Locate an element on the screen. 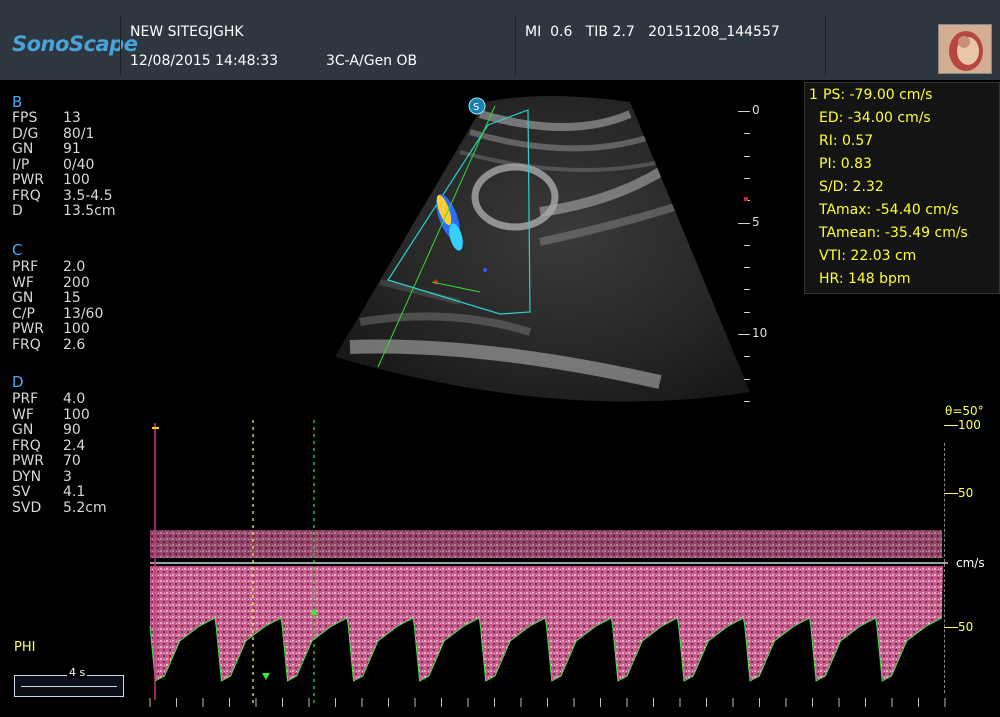  svg-text: S is located at coordinates (476, 107).